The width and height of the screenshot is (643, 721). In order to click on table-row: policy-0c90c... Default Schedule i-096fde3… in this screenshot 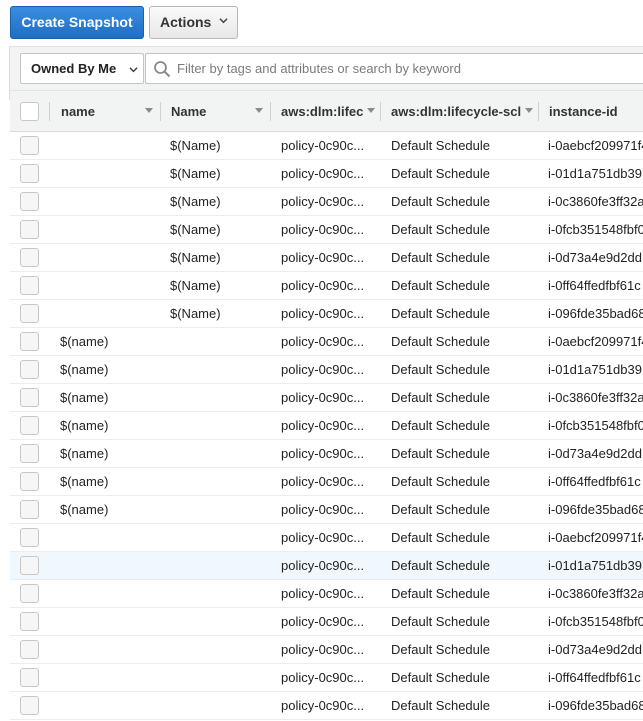, I will do `click(326, 706)`.